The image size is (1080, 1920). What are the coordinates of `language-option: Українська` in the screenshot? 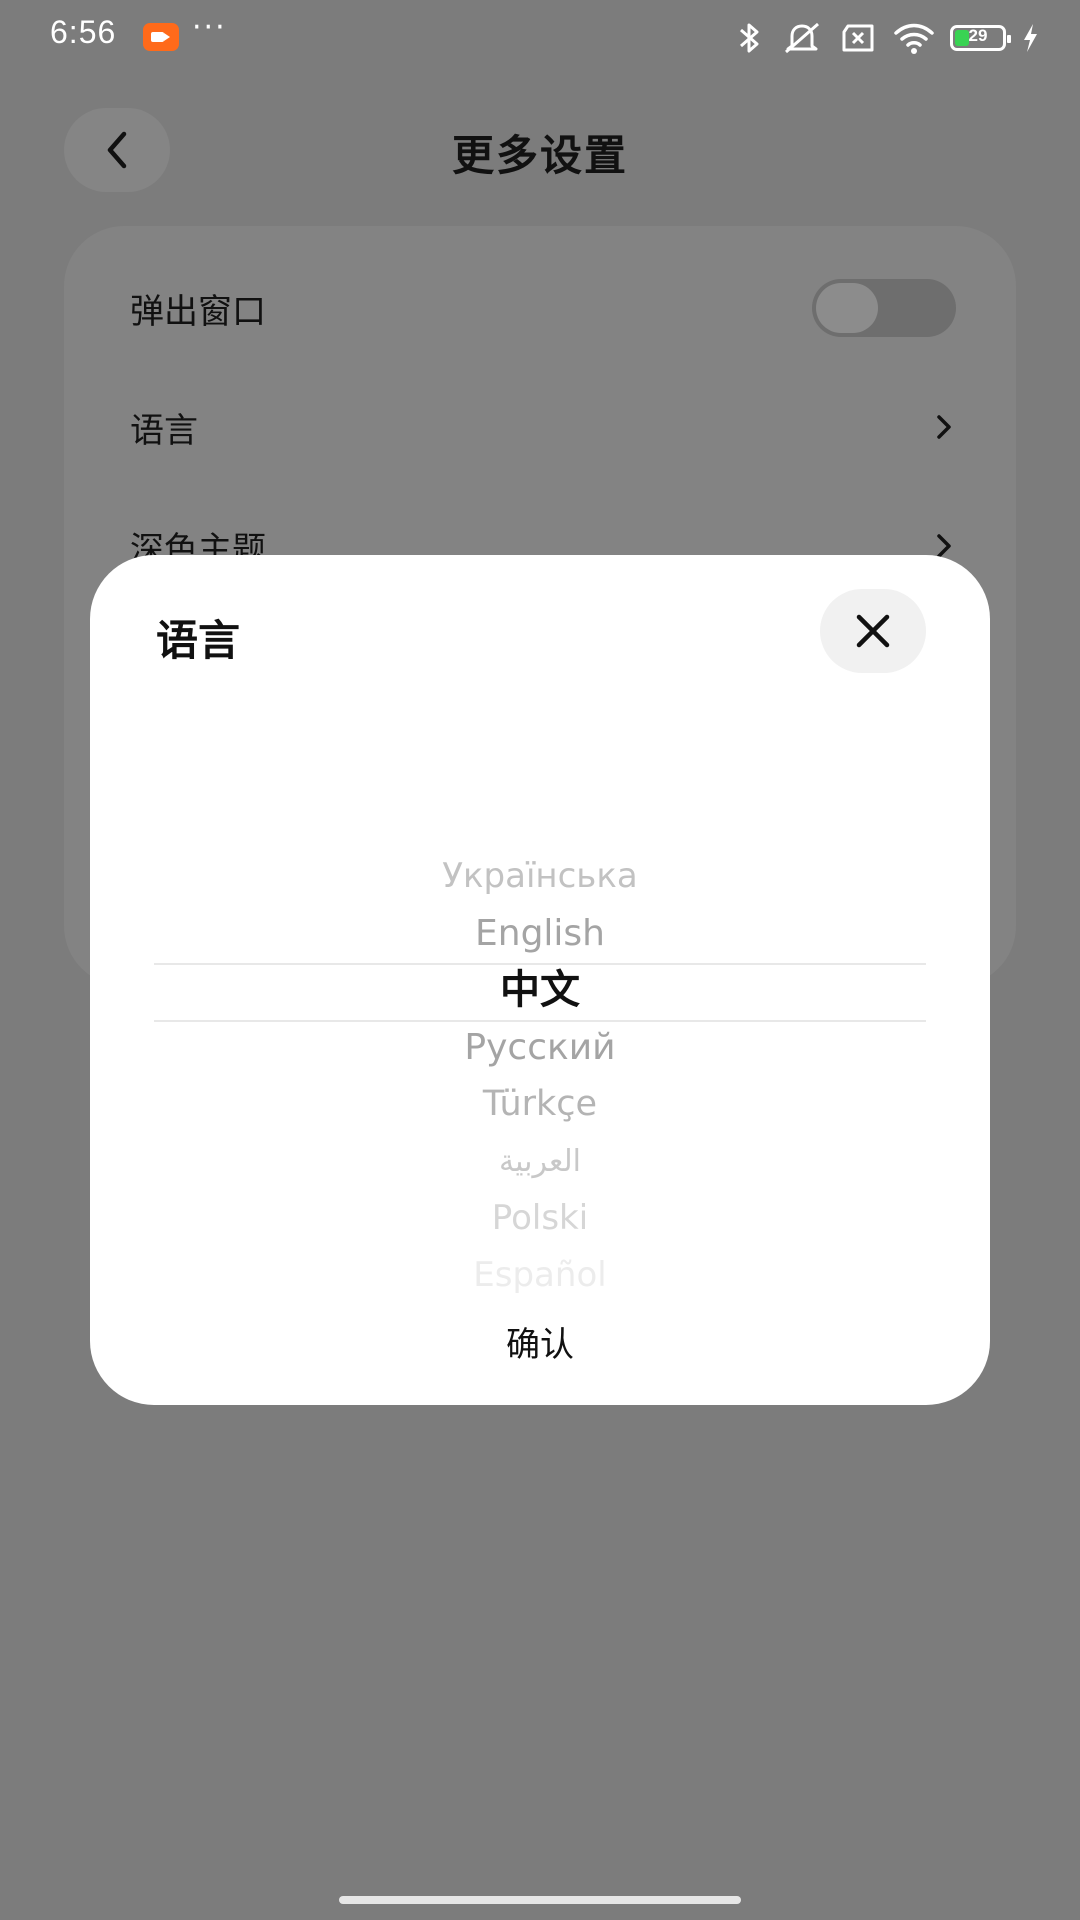 It's located at (540, 876).